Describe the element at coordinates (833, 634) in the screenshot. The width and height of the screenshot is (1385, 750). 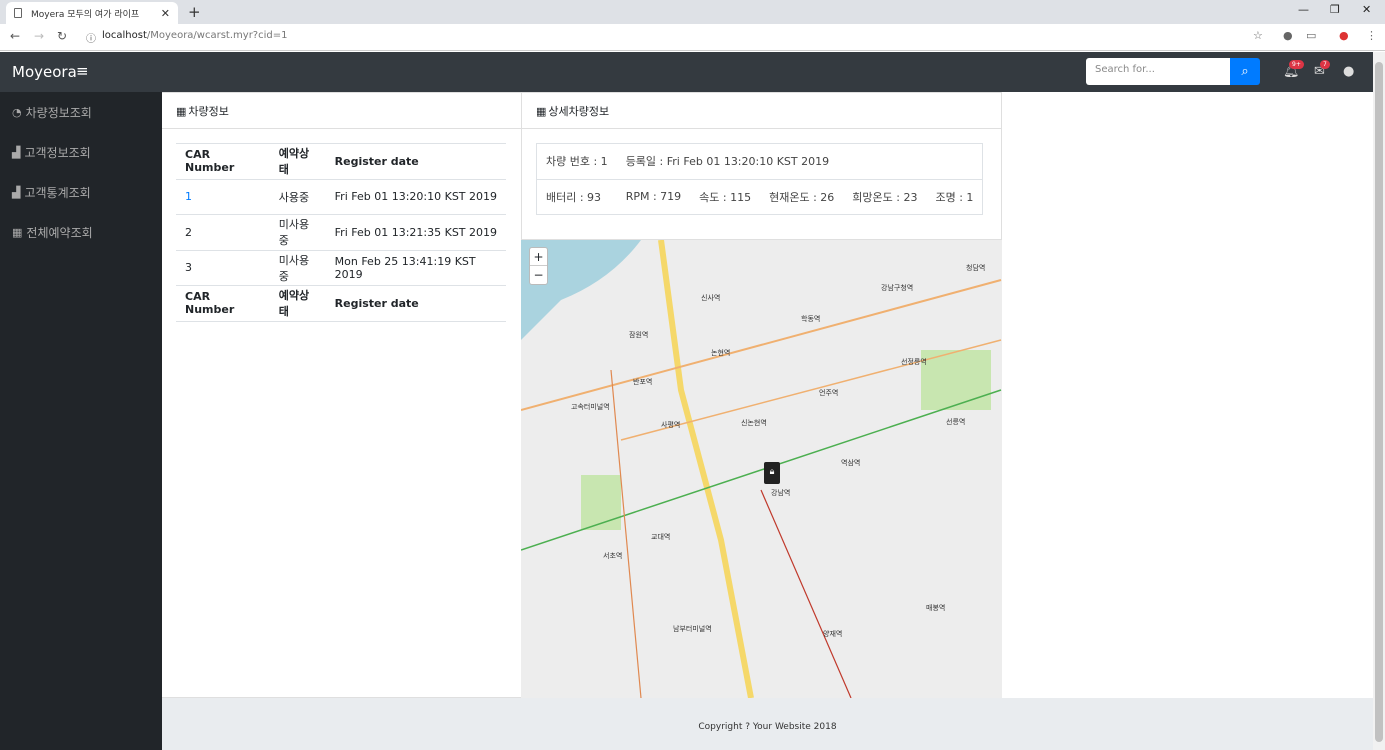
I see `map-label: 양재역` at that location.